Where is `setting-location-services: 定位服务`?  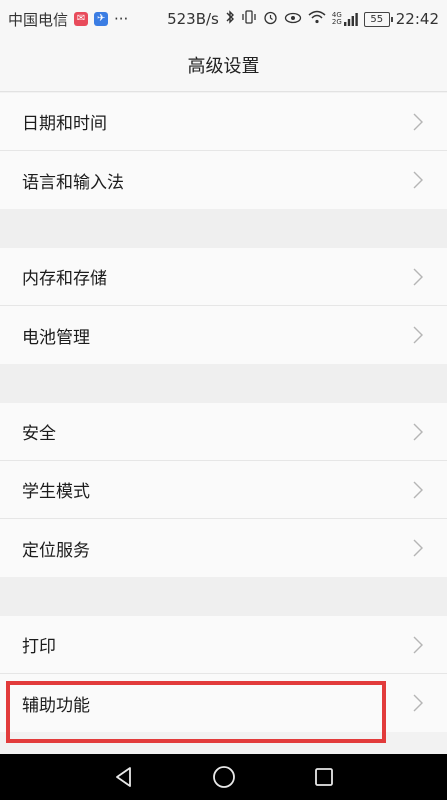 setting-location-services: 定位服务 is located at coordinates (223, 548).